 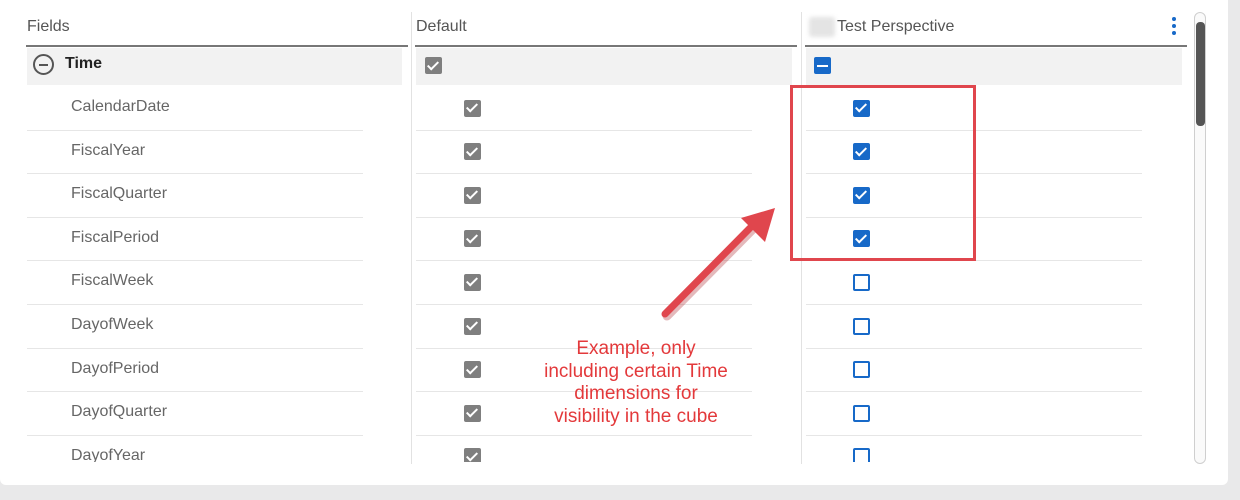 What do you see at coordinates (43, 64) in the screenshot?
I see `collapse-minus-icon` at bounding box center [43, 64].